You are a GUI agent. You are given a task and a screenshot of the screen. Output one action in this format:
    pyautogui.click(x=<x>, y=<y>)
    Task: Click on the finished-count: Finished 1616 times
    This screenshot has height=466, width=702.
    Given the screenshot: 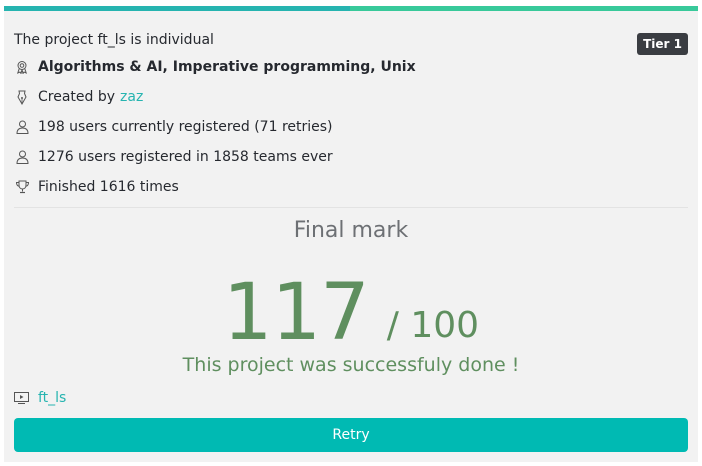 What is the action you would take?
    pyautogui.click(x=96, y=187)
    